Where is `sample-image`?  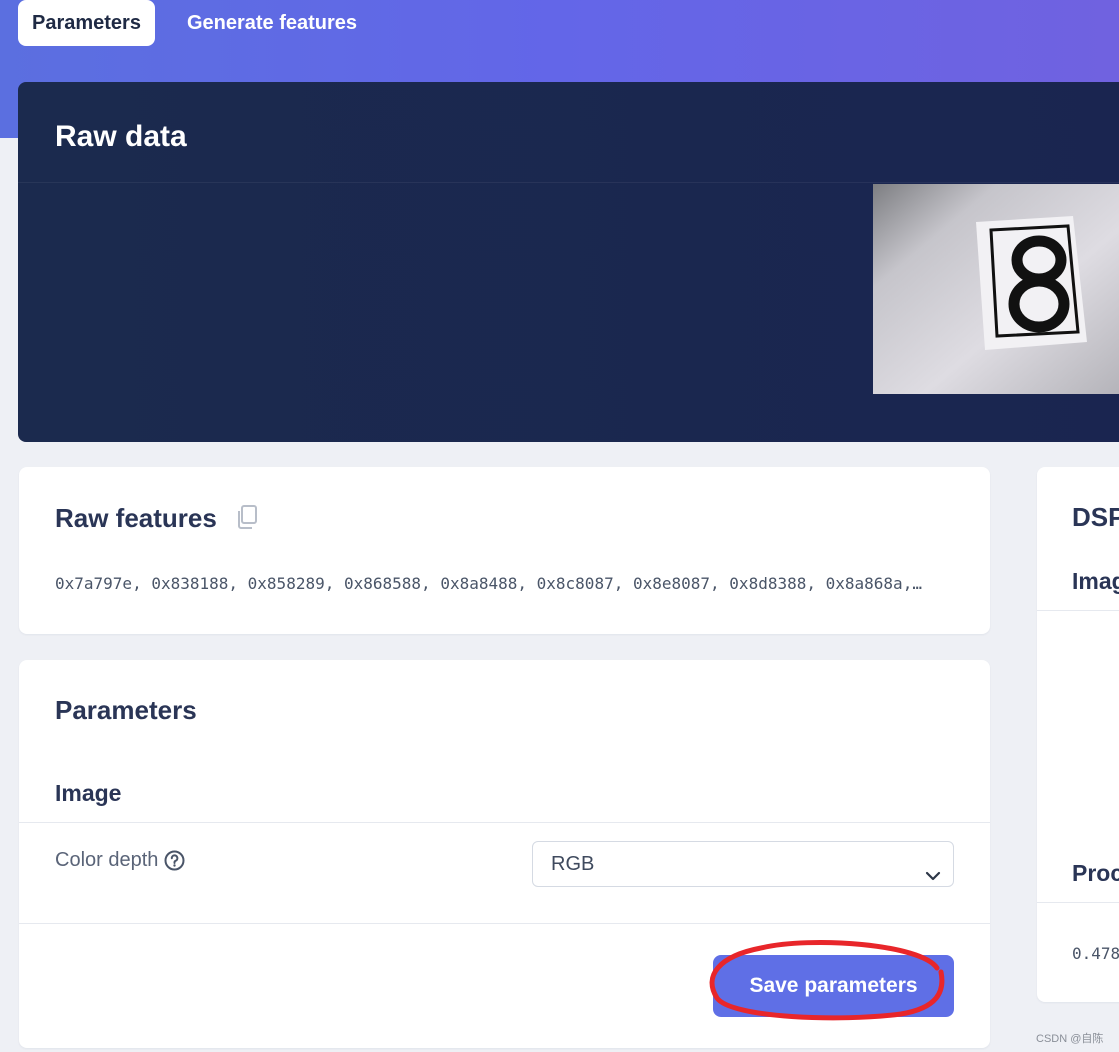 sample-image is located at coordinates (996, 289).